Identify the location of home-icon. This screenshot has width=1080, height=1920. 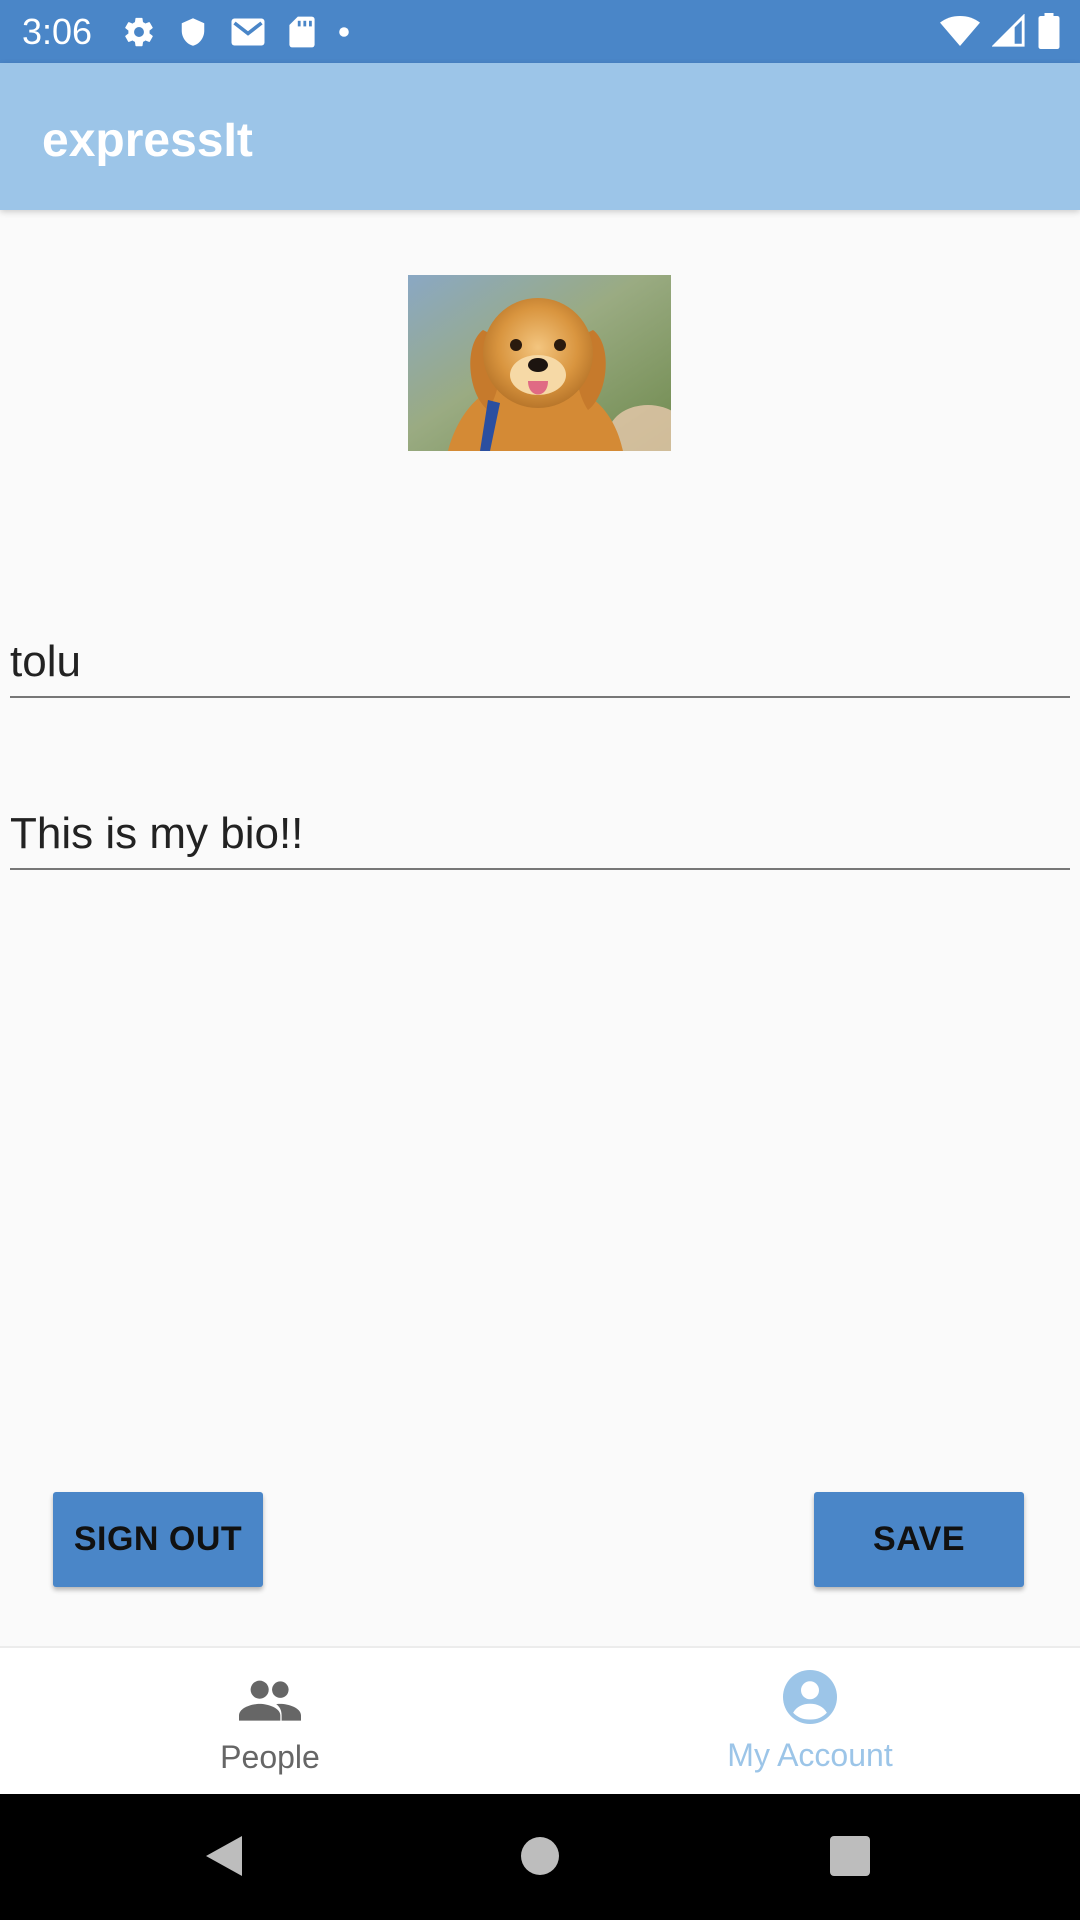
(540, 1858).